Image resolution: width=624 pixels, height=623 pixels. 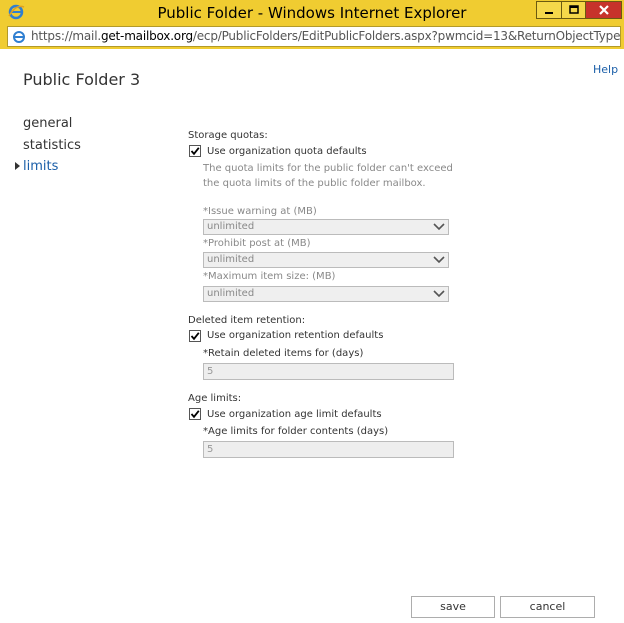 I want to click on max-item-size-select: unlimited, so click(x=326, y=294).